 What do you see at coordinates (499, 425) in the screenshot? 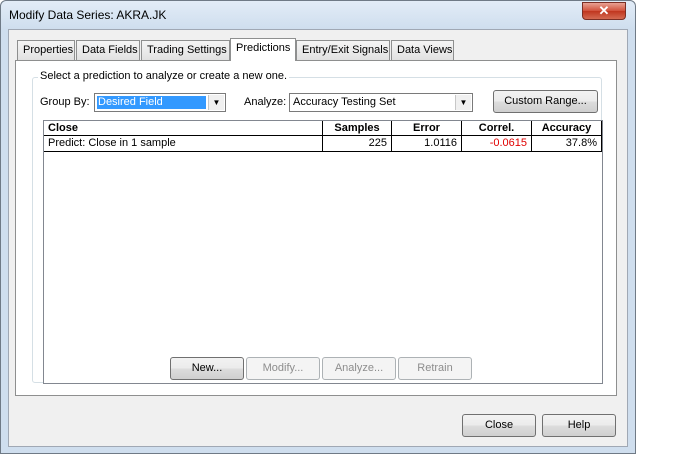
I see `close-button: Close` at bounding box center [499, 425].